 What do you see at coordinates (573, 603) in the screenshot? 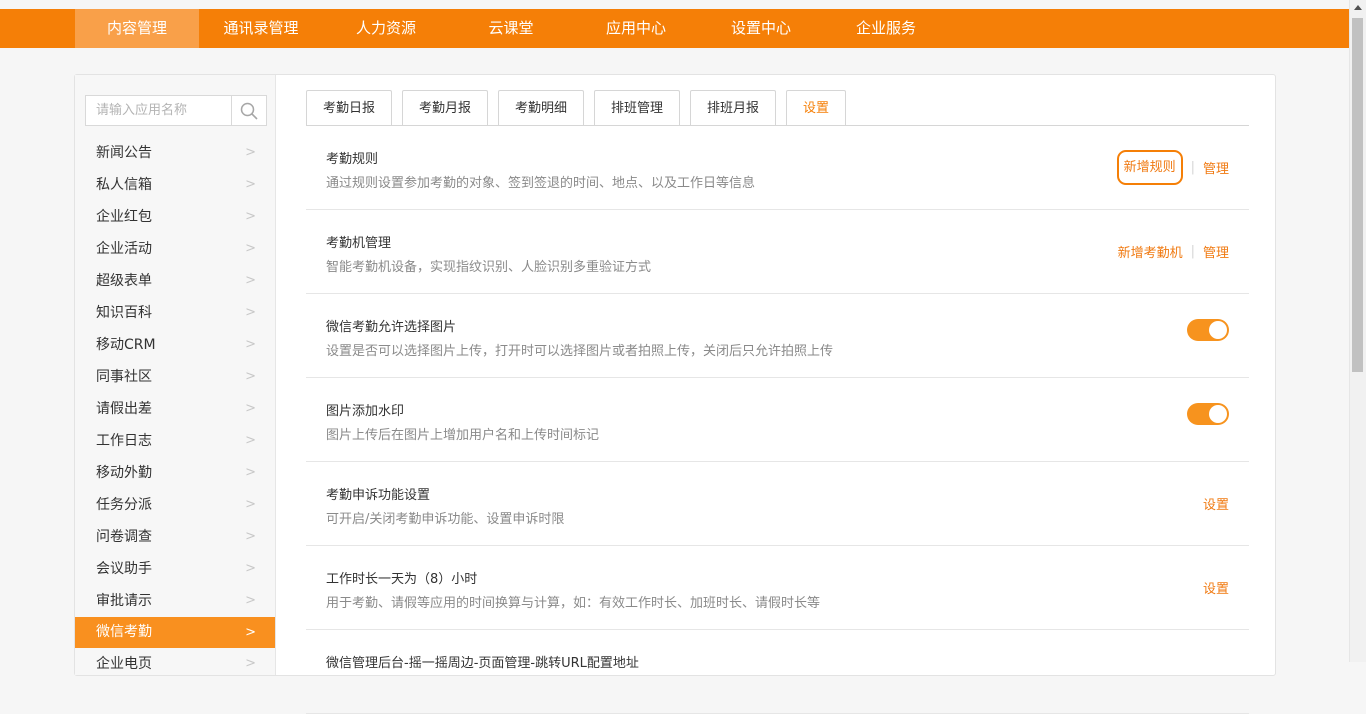
I see `setting-description: 用于考勤、请假等应用的时间换算与计算，如：有效工作时长、加班时长、请假时长等` at bounding box center [573, 603].